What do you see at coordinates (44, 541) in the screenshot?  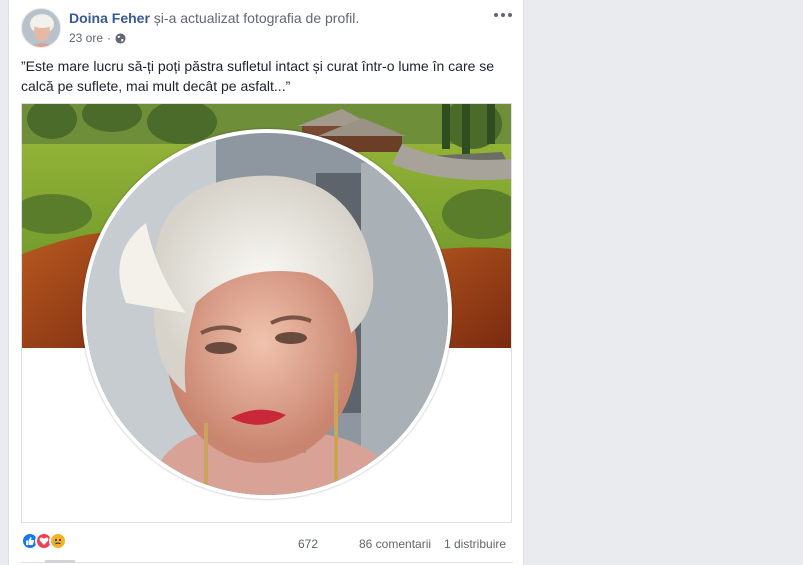 I see `reaction-icons` at bounding box center [44, 541].